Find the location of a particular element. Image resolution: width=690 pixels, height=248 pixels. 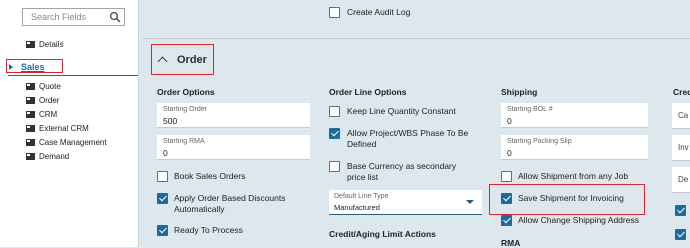

caret-right-icon is located at coordinates (11, 67).